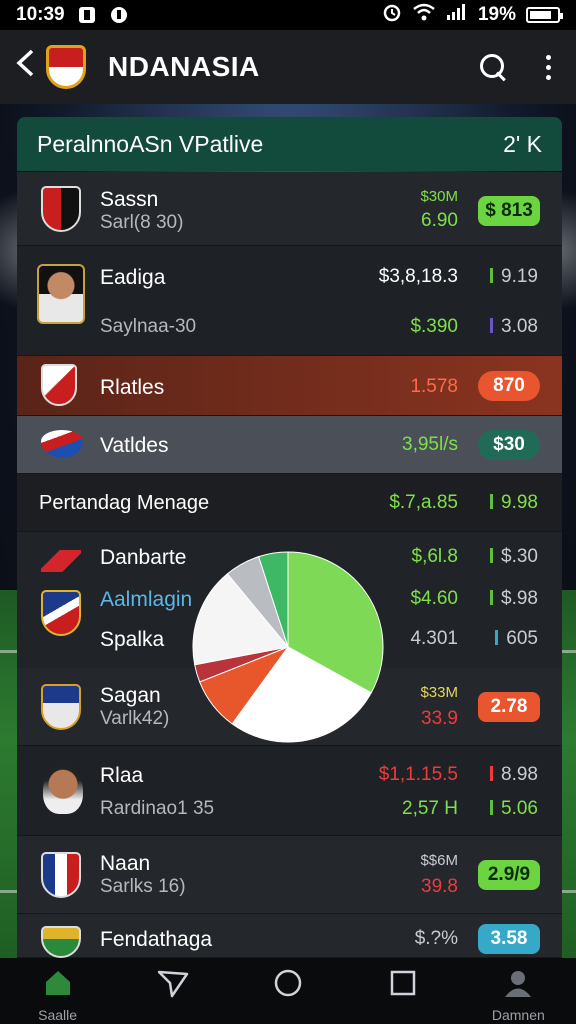 This screenshot has height=1024, width=576. Describe the element at coordinates (27, 67) in the screenshot. I see `back-arrow-icon` at that location.